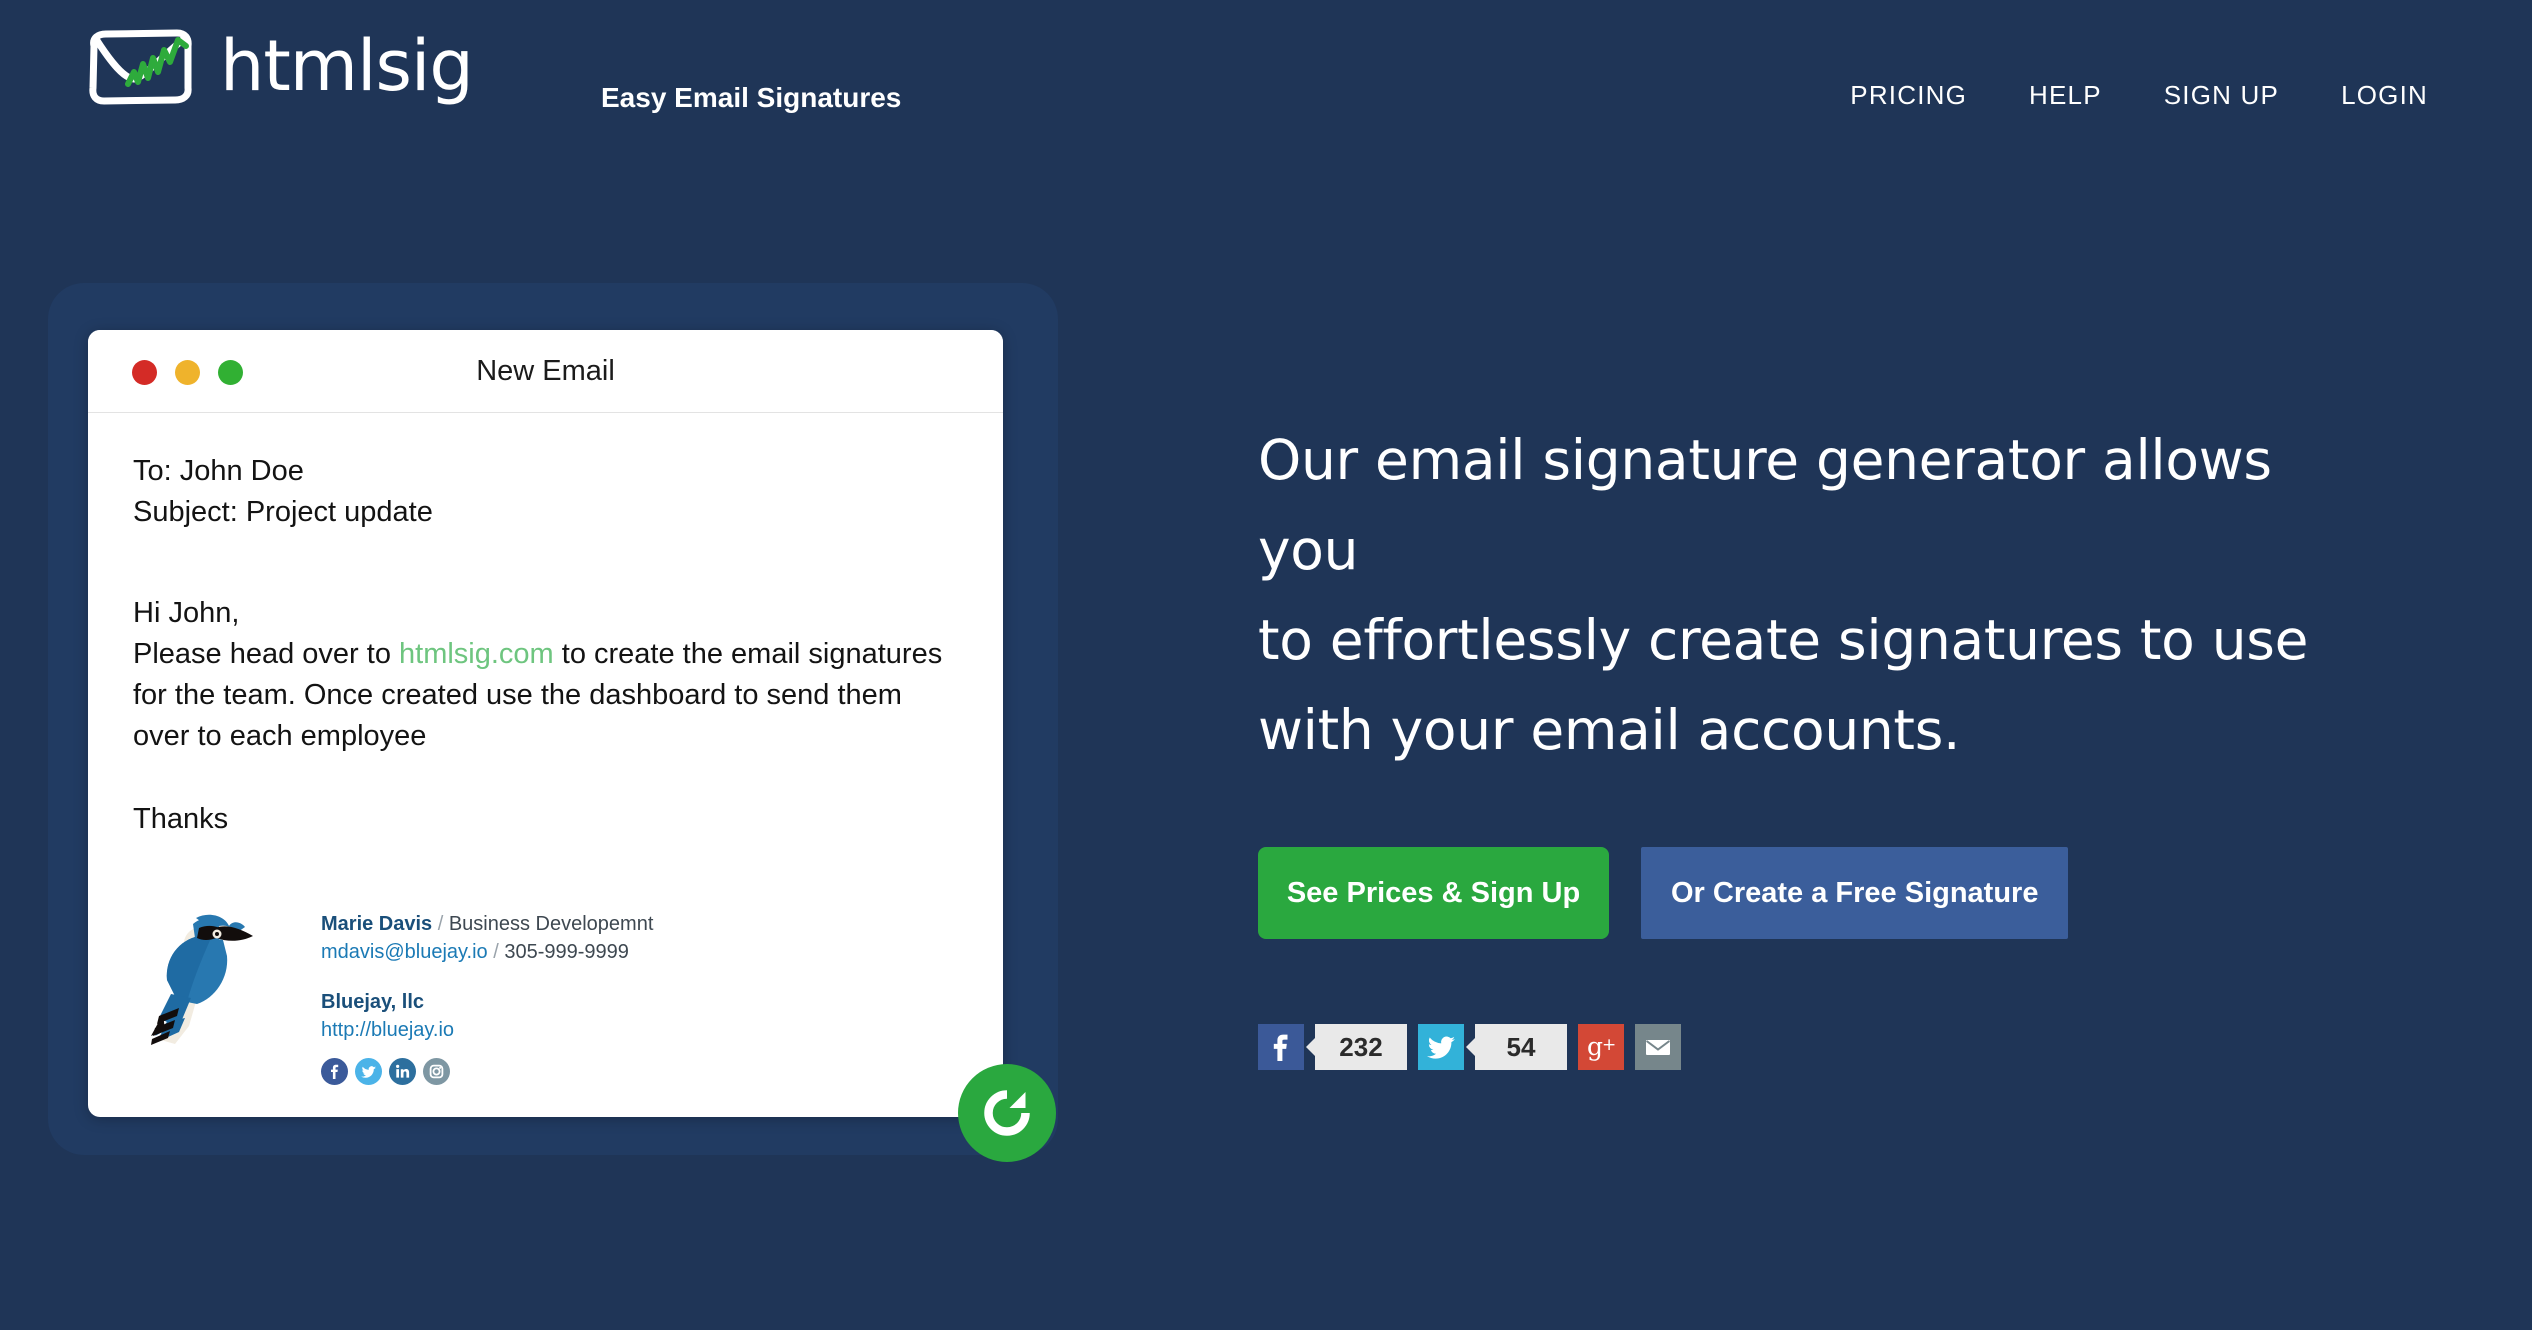 The image size is (2532, 1330). I want to click on svg-text: g, so click(1595, 1046).